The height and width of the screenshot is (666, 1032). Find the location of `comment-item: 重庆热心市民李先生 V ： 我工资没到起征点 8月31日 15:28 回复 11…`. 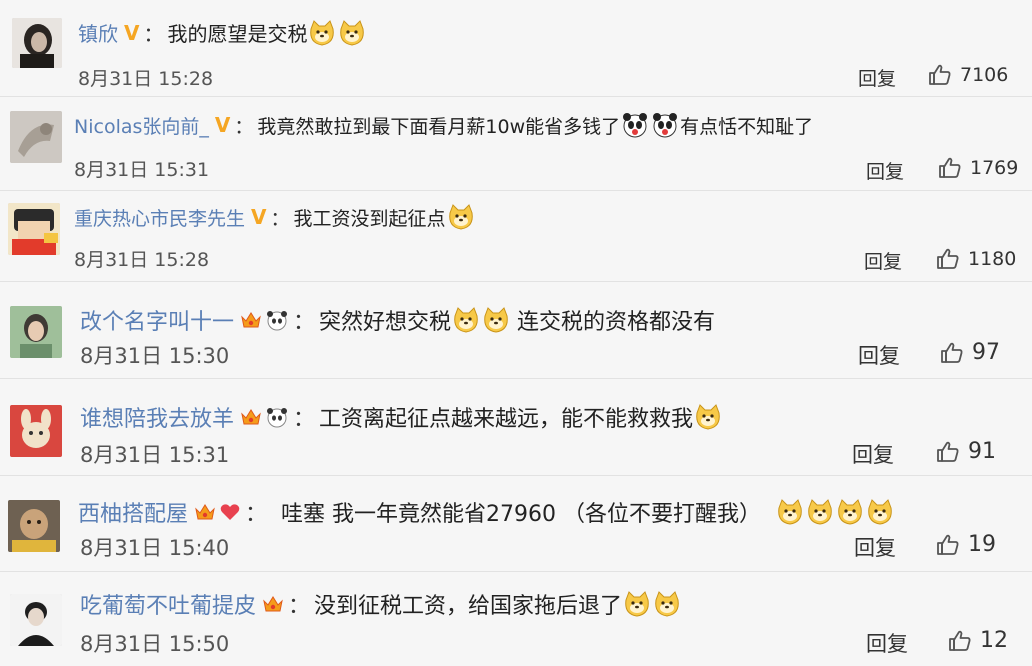

comment-item: 重庆热心市民李先生 V ： 我工资没到起征点 8月31日 15:28 回复 11… is located at coordinates (516, 236).